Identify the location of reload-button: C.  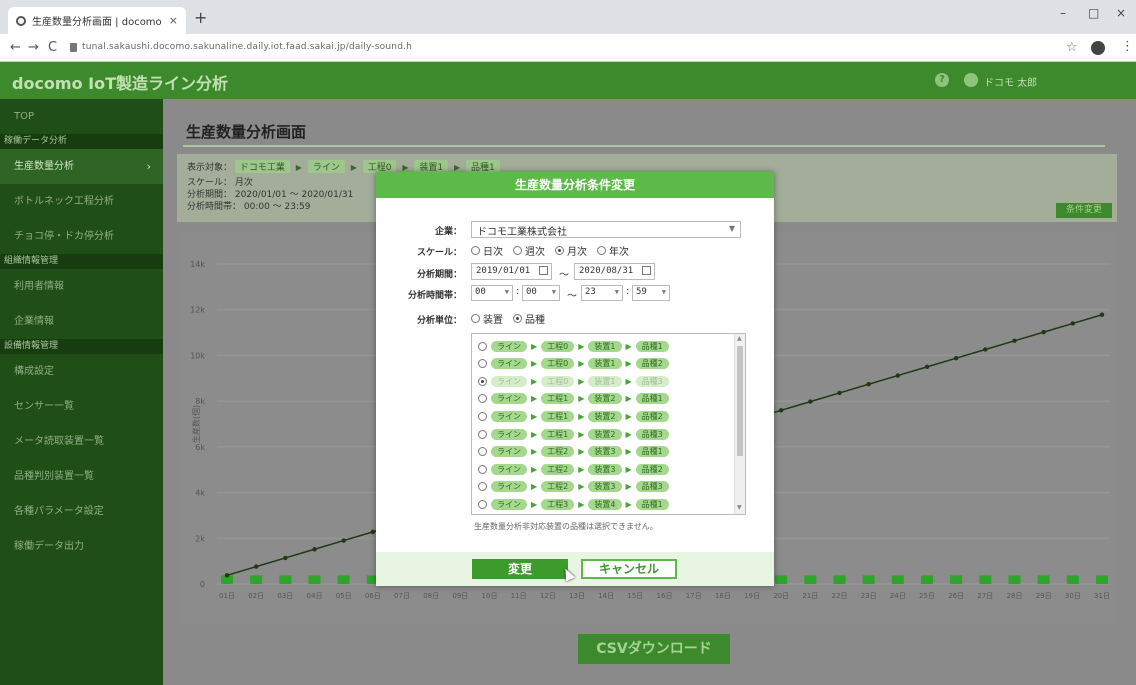
(52, 47).